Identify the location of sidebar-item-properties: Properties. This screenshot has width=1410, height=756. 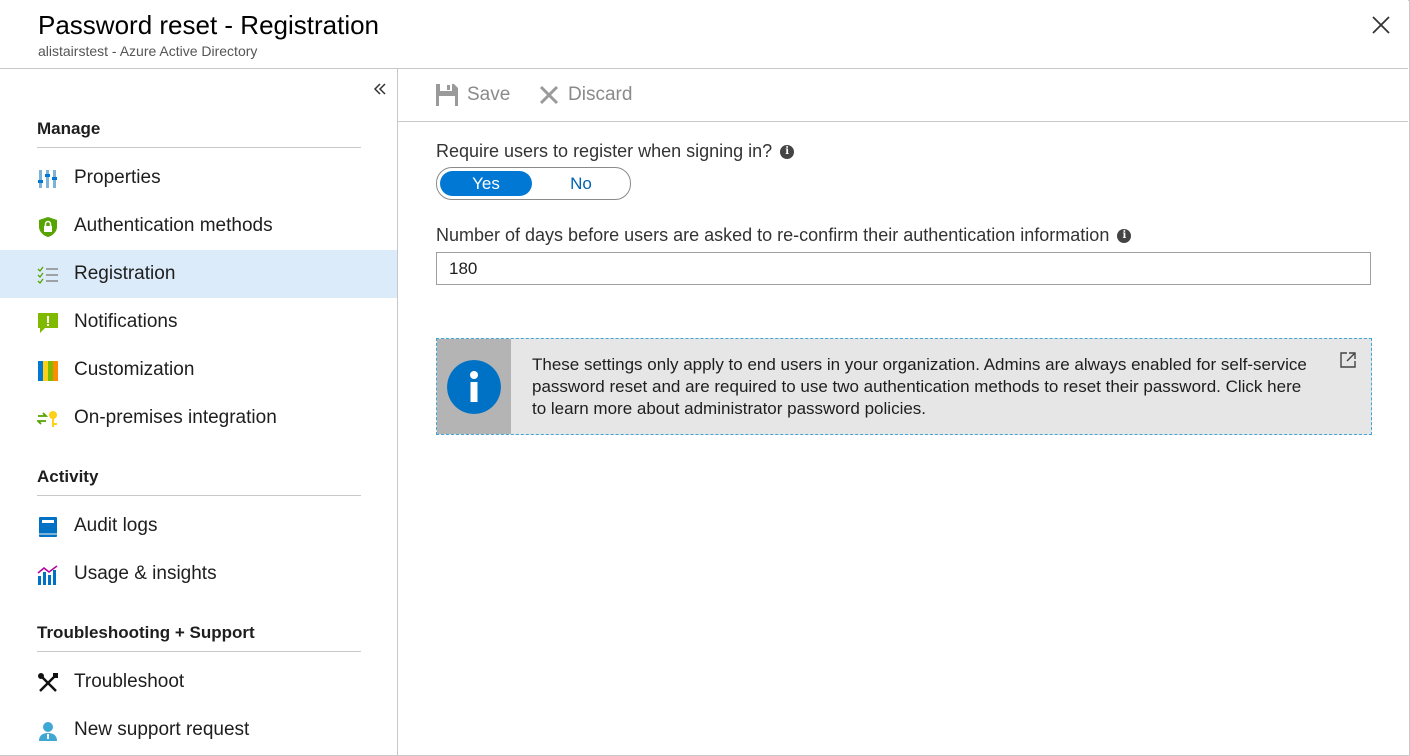
(198, 178).